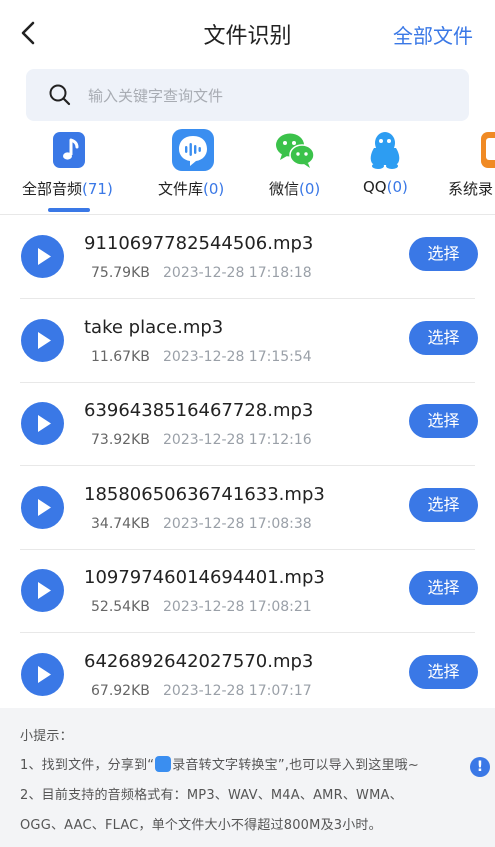  Describe the element at coordinates (460, 170) in the screenshot. I see `tab-system-recorder: 系统录` at that location.